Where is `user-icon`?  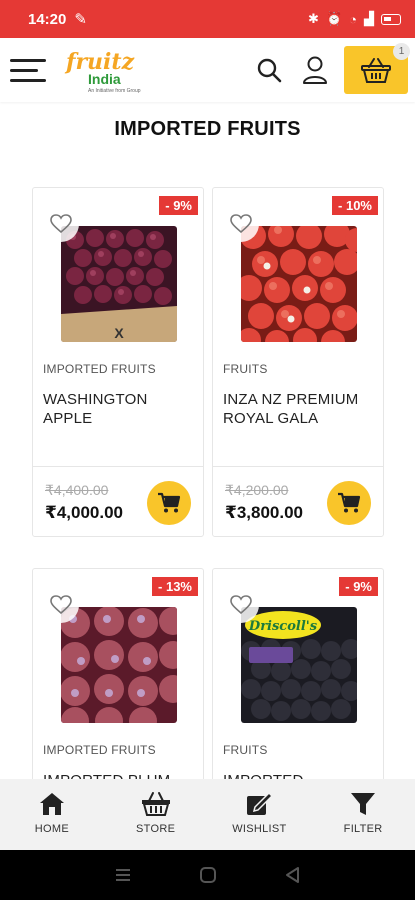
user-icon is located at coordinates (315, 70).